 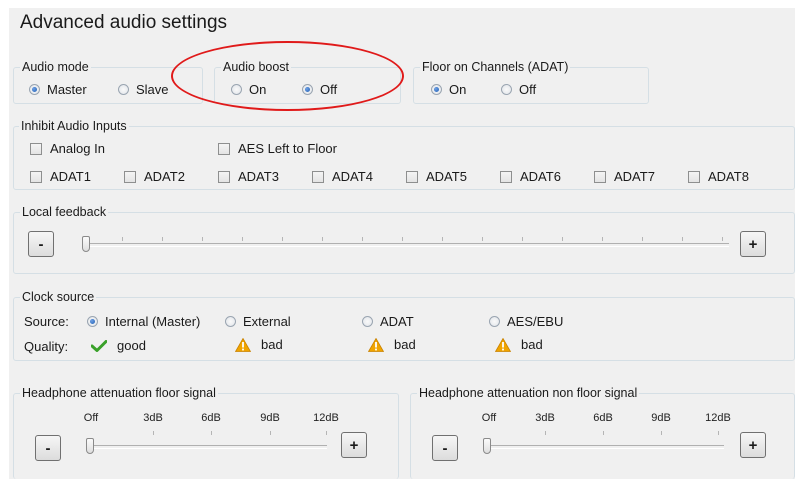 I want to click on clock-internal-radio: Internal (Master), so click(x=143, y=321).